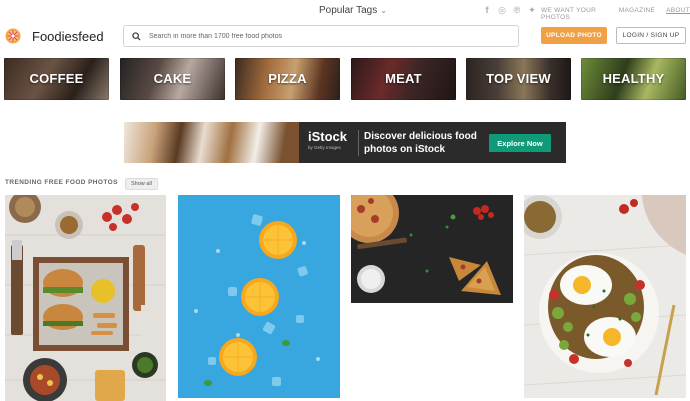 Image resolution: width=690 pixels, height=401 pixels. Describe the element at coordinates (520, 143) in the screenshot. I see `explore-now-button: Explore Now` at that location.